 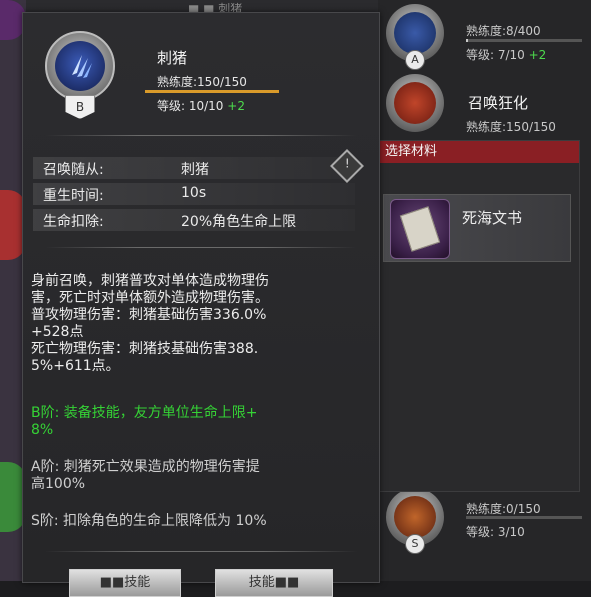 I want to click on skill-action-button: ■■技能, so click(x=125, y=583).